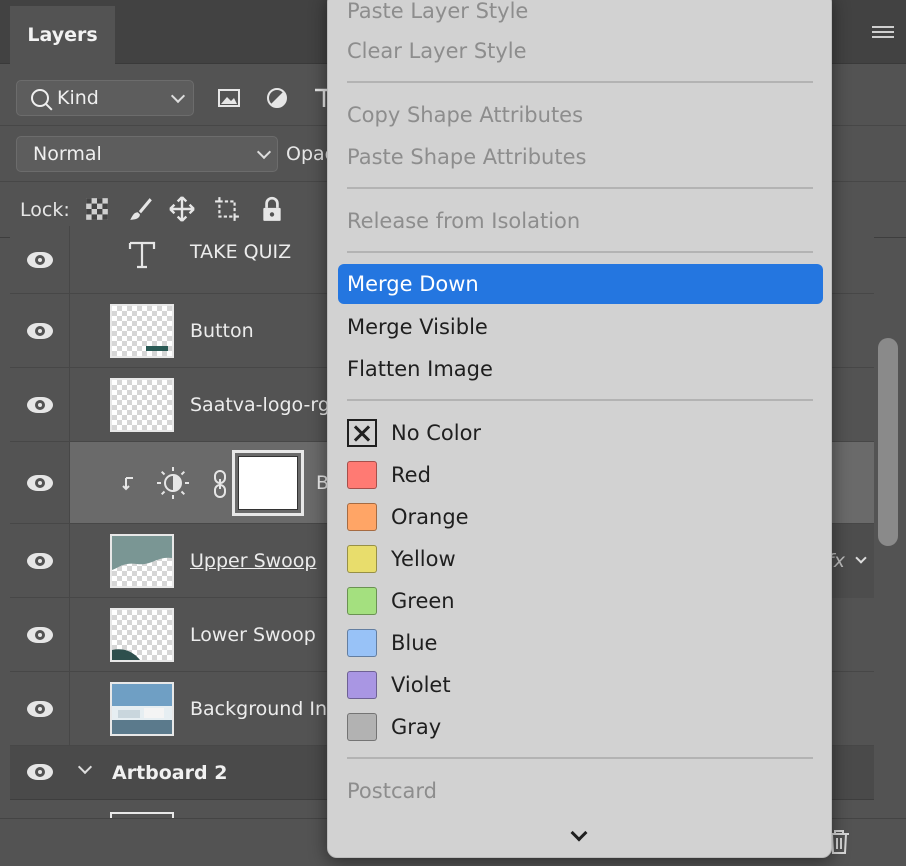  Describe the element at coordinates (580, 517) in the screenshot. I see `menu-item-color-orange: Orange` at that location.